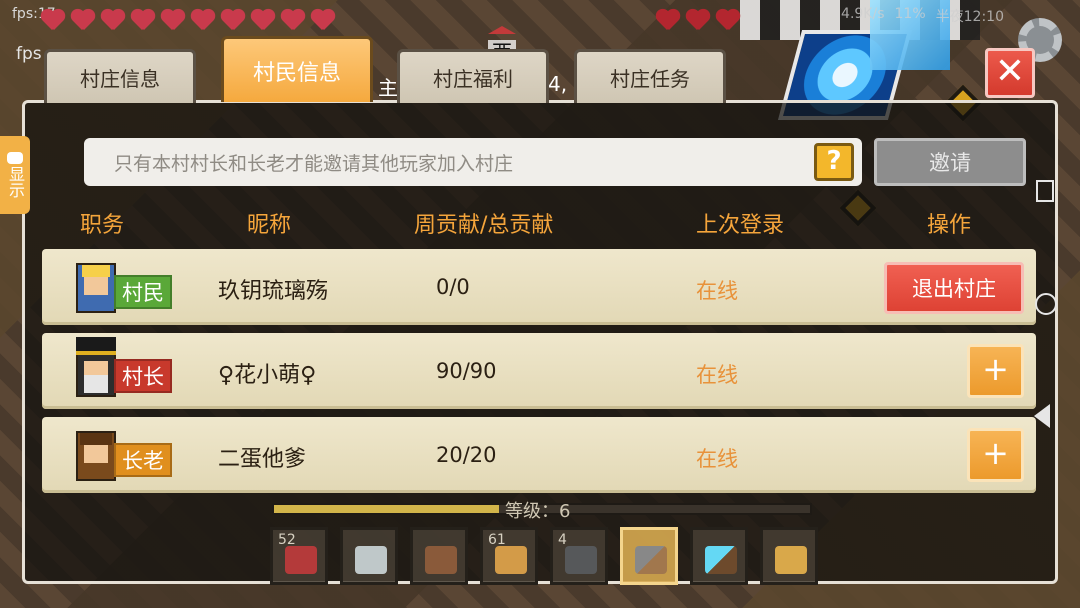  I want to click on hotbar-slot: 4, so click(579, 556).